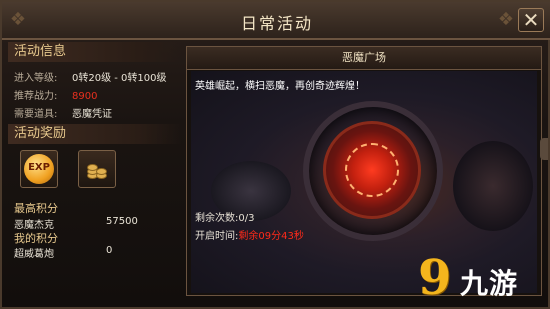 The image size is (550, 309). I want to click on close-button: ✕, so click(531, 20).